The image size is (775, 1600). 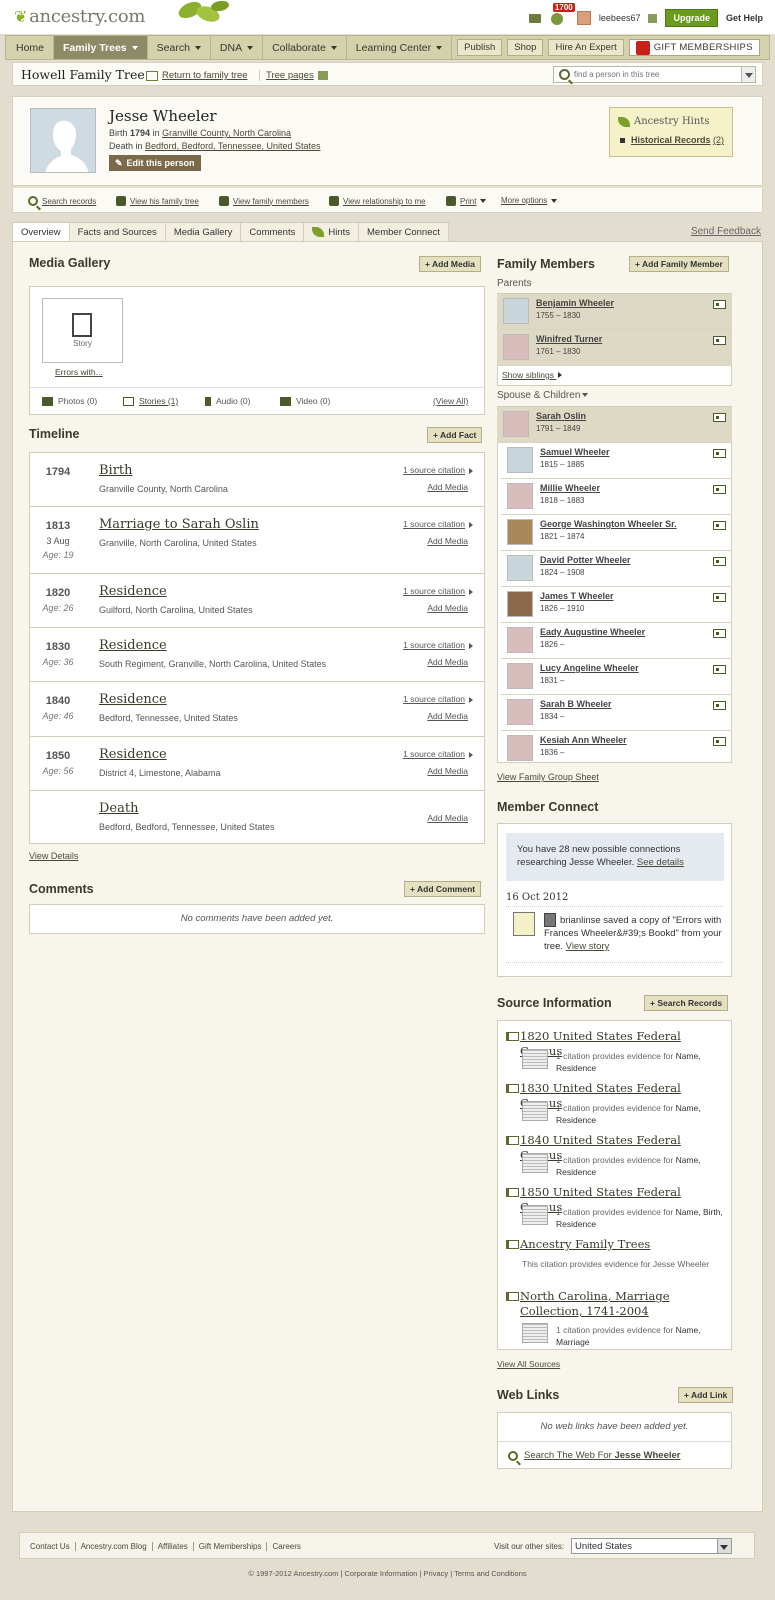 What do you see at coordinates (53, 856) in the screenshot?
I see `view-details-link: View Details` at bounding box center [53, 856].